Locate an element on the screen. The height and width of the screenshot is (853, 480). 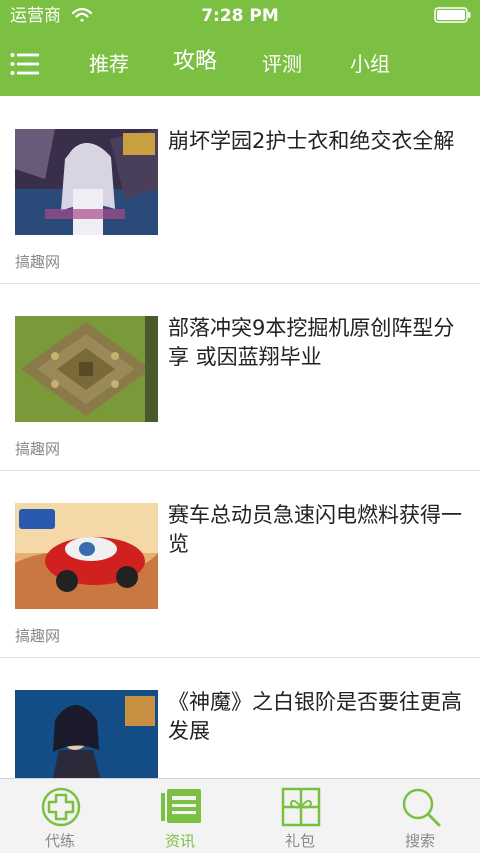
article-title: 部落冲突9本挖掘机原创阵型分享 或因蓝翔毕业 is located at coordinates (316, 343).